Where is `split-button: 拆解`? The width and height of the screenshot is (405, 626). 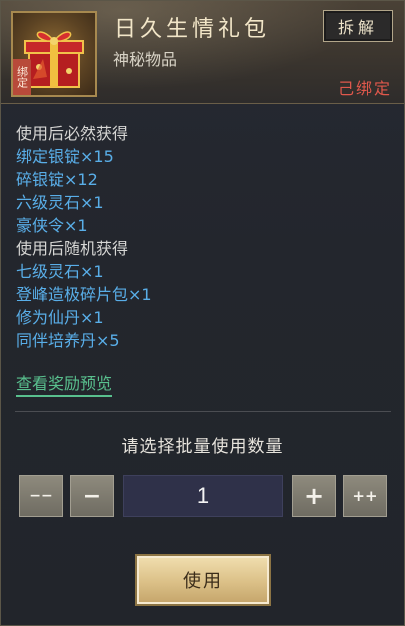 split-button: 拆解 is located at coordinates (358, 26).